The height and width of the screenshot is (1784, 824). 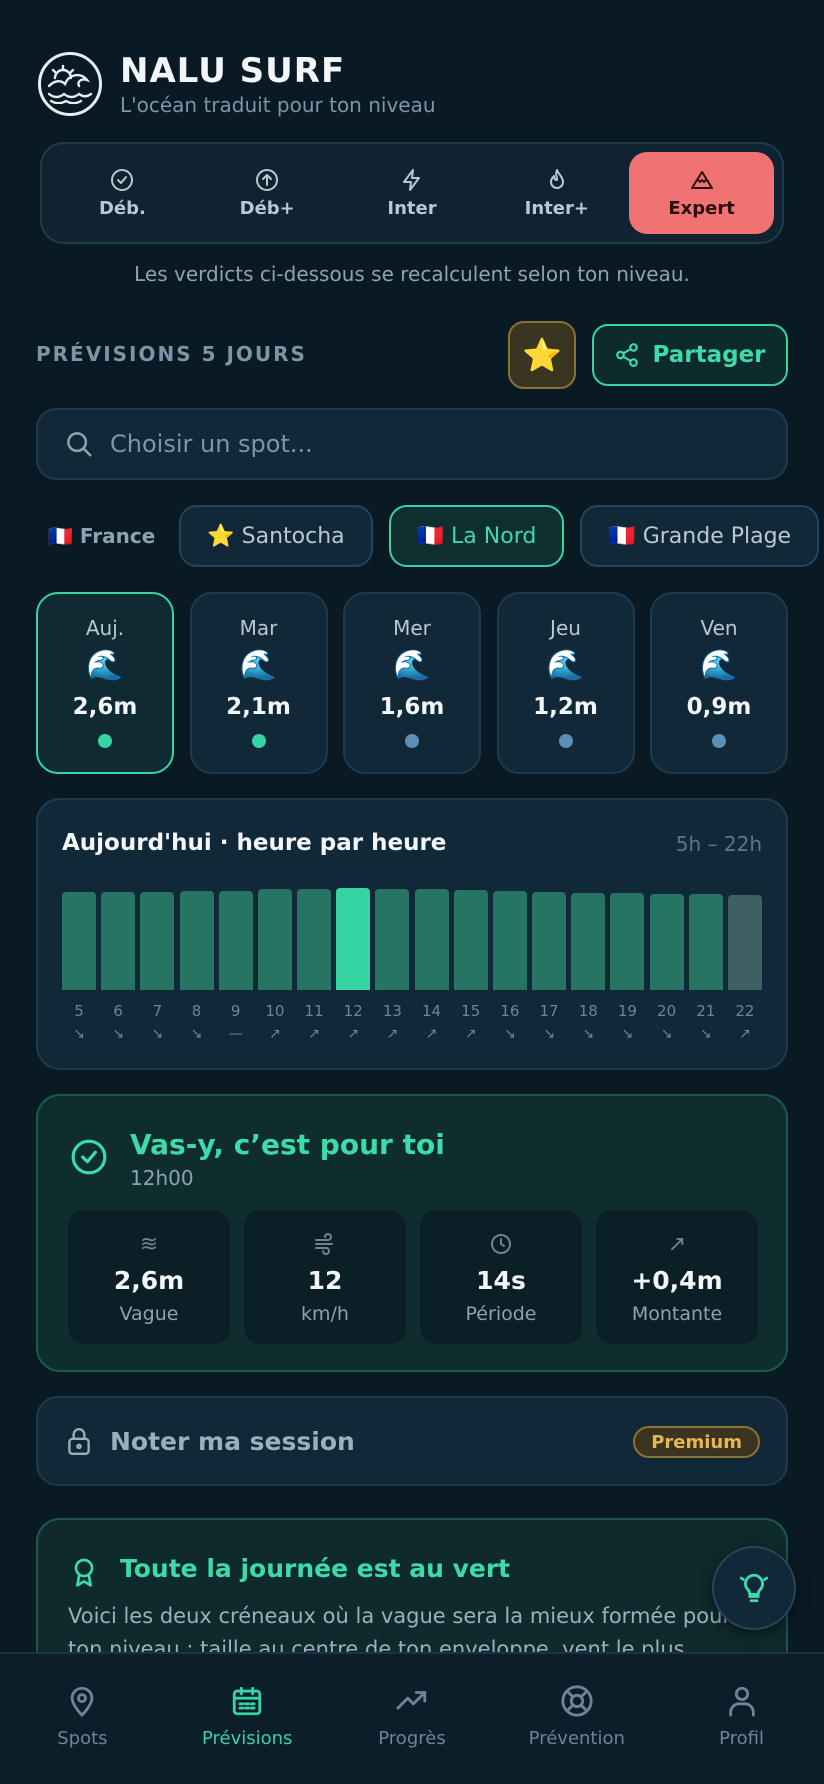 I want to click on nav-progres: Progrès, so click(x=412, y=1719).